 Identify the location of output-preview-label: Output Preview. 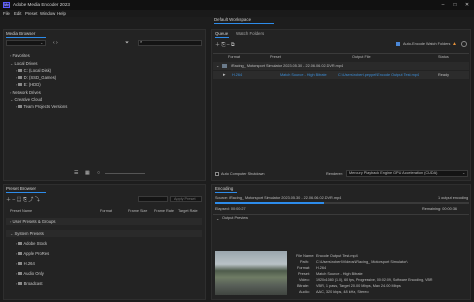
(235, 218).